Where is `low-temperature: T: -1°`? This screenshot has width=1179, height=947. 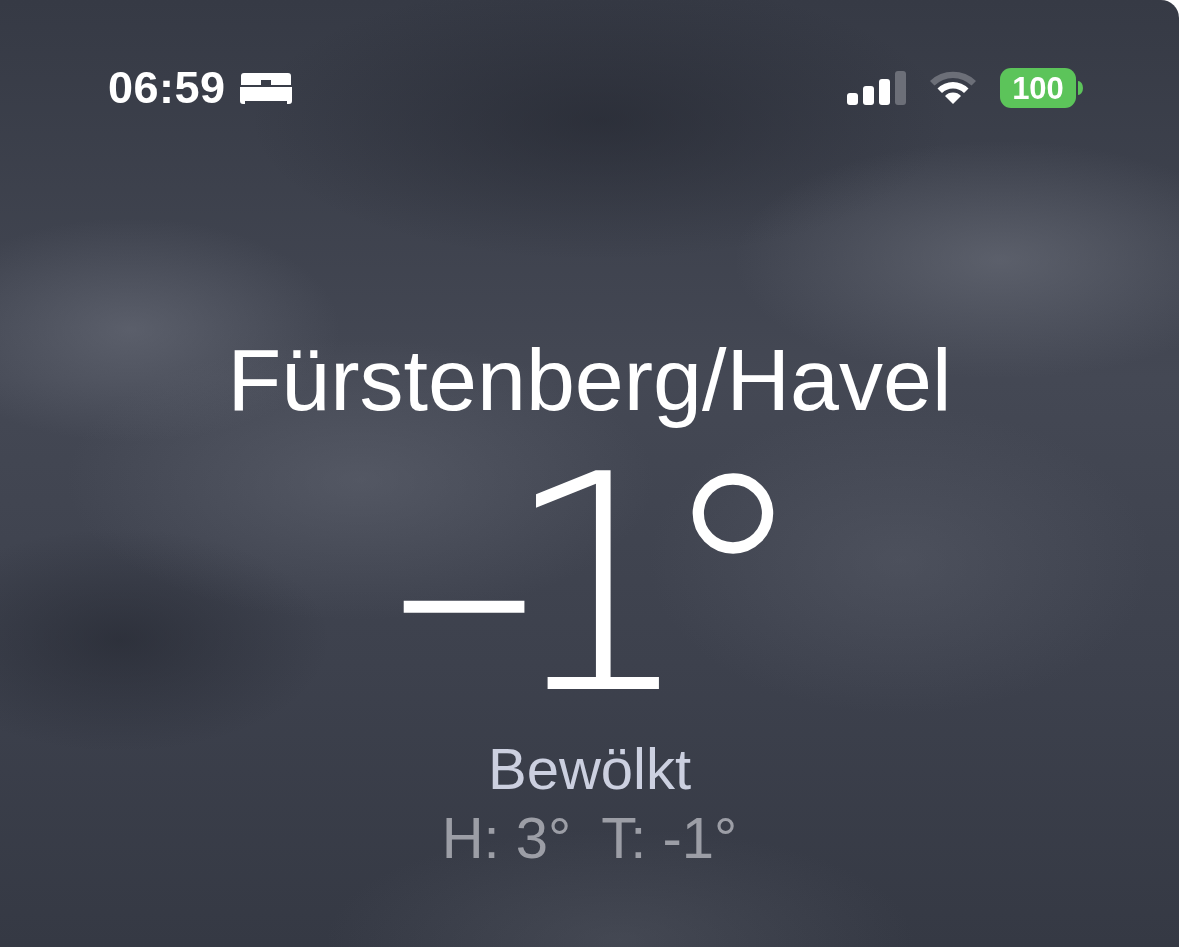 low-temperature: T: -1° is located at coordinates (669, 838).